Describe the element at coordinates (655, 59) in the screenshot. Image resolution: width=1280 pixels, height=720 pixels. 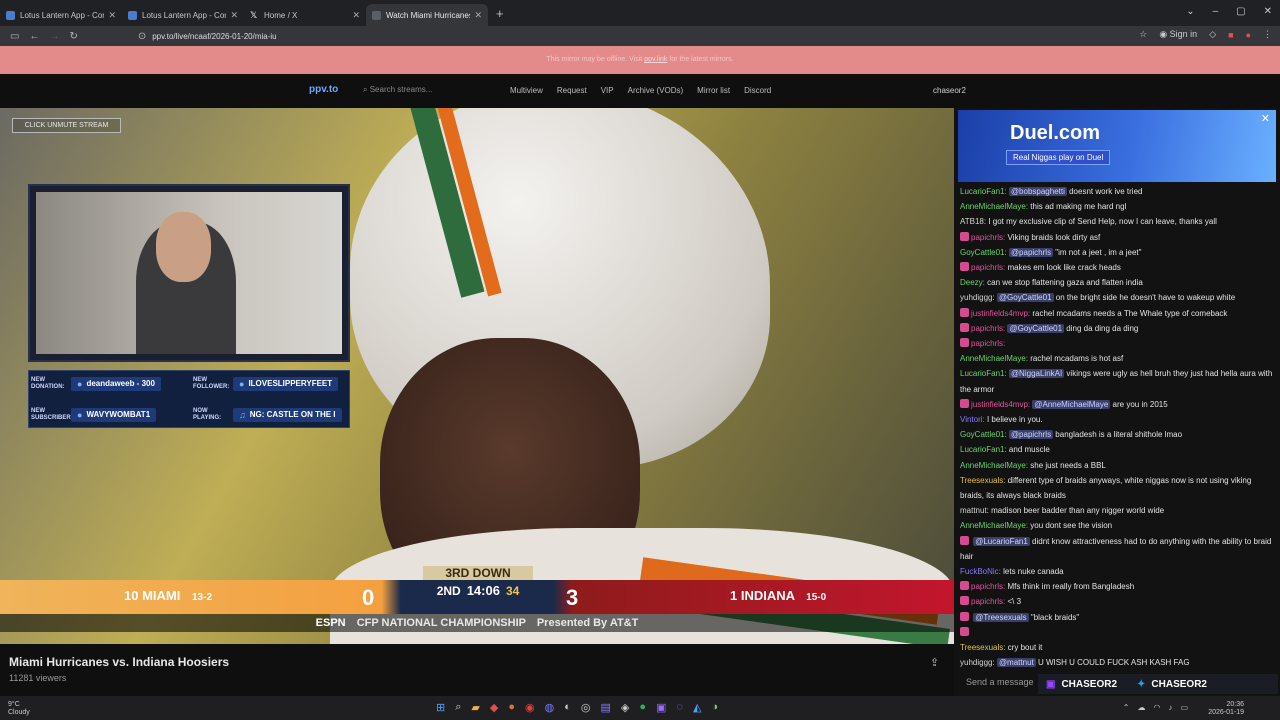
I see `mirror-link: ppv.link` at that location.